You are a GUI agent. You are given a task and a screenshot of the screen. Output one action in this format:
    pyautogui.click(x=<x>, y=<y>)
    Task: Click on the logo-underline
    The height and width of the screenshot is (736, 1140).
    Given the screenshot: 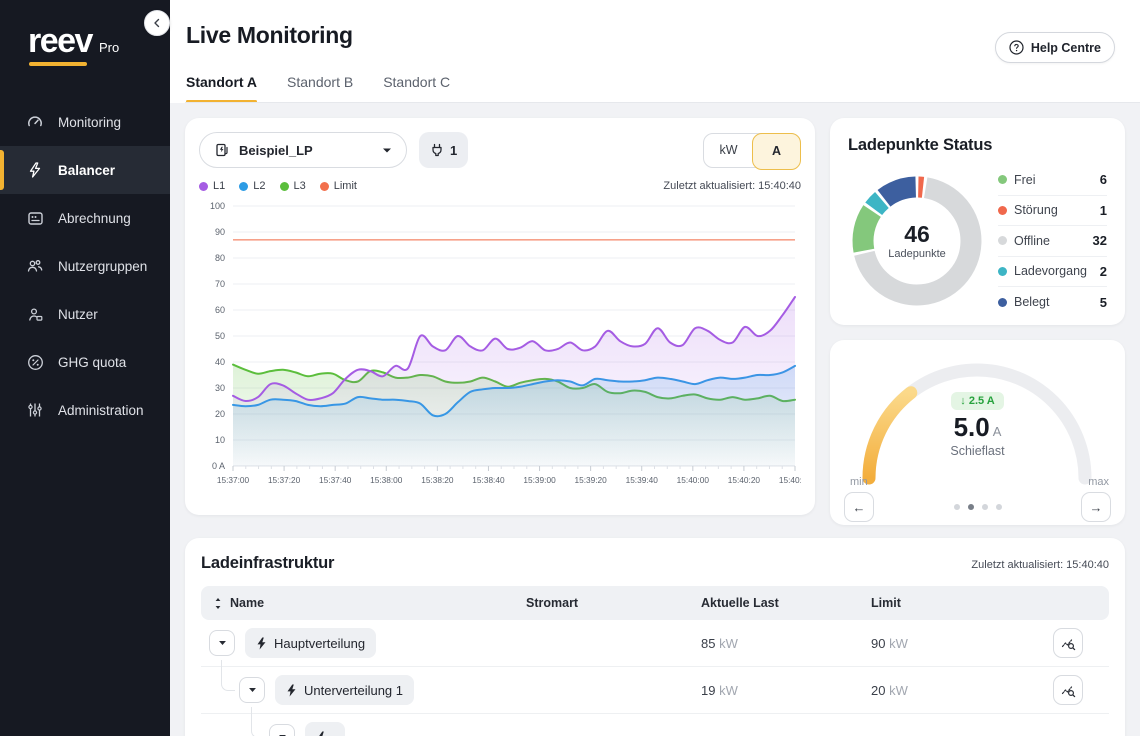 What is the action you would take?
    pyautogui.click(x=58, y=64)
    